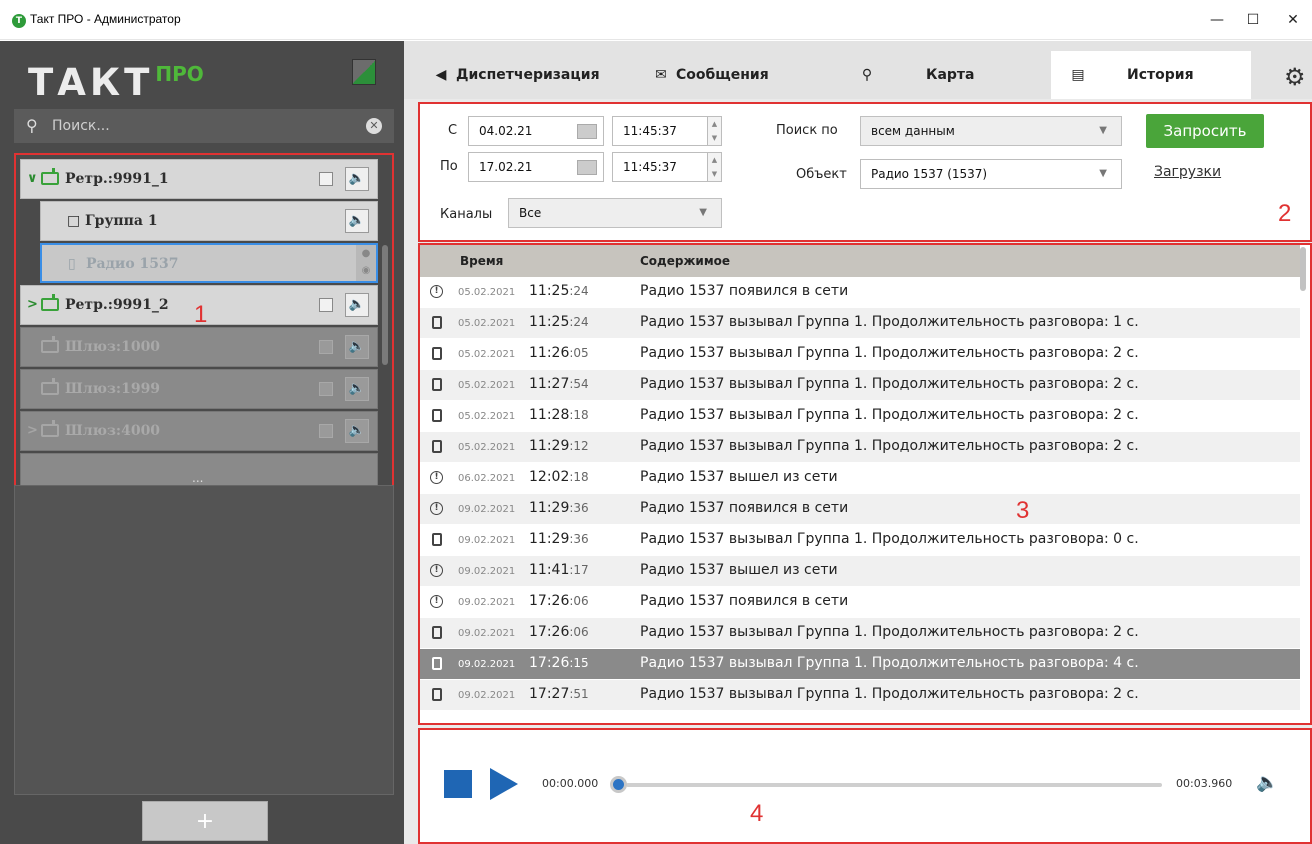 The height and width of the screenshot is (844, 1312). Describe the element at coordinates (615, 213) in the screenshot. I see `channels-select: Все ▼` at that location.